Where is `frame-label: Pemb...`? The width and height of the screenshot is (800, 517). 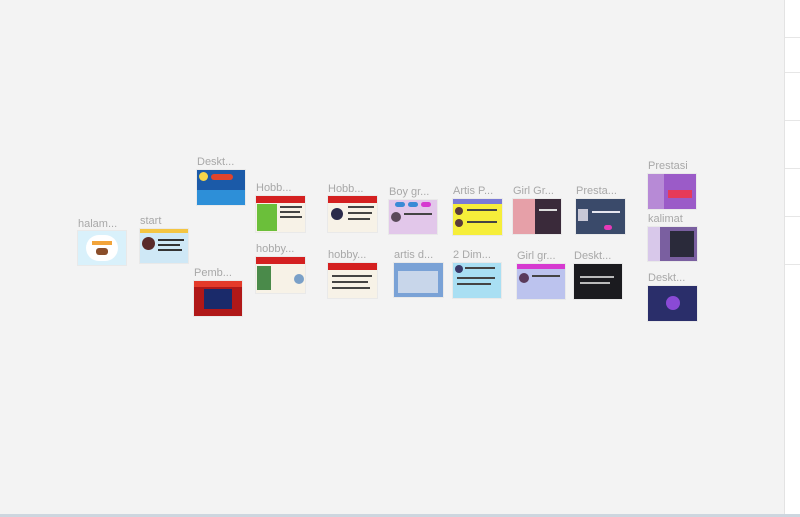
frame-label: Pemb... is located at coordinates (213, 273).